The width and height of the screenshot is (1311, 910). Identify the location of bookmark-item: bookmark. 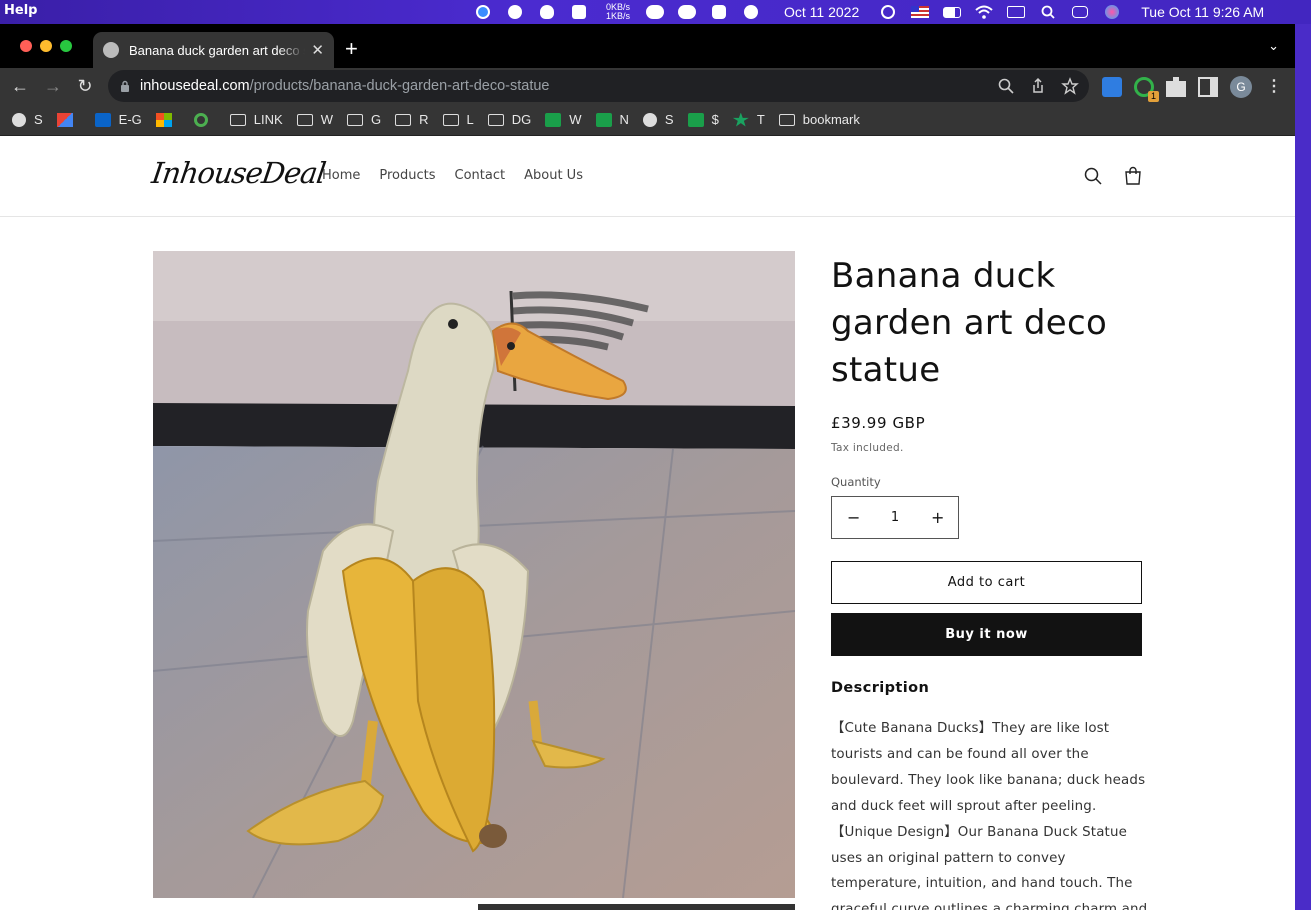
(819, 119).